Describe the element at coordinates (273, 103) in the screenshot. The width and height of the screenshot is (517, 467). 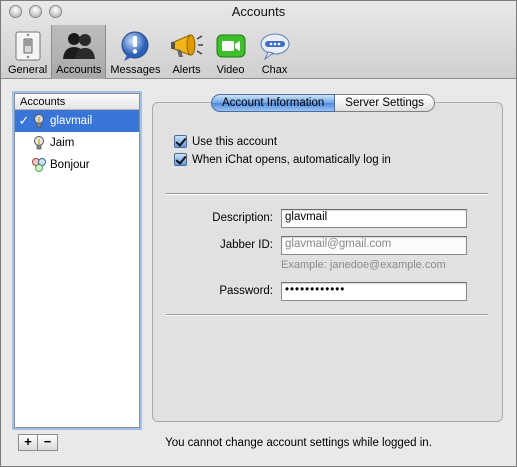
I see `tab-account-information: Account Information` at that location.